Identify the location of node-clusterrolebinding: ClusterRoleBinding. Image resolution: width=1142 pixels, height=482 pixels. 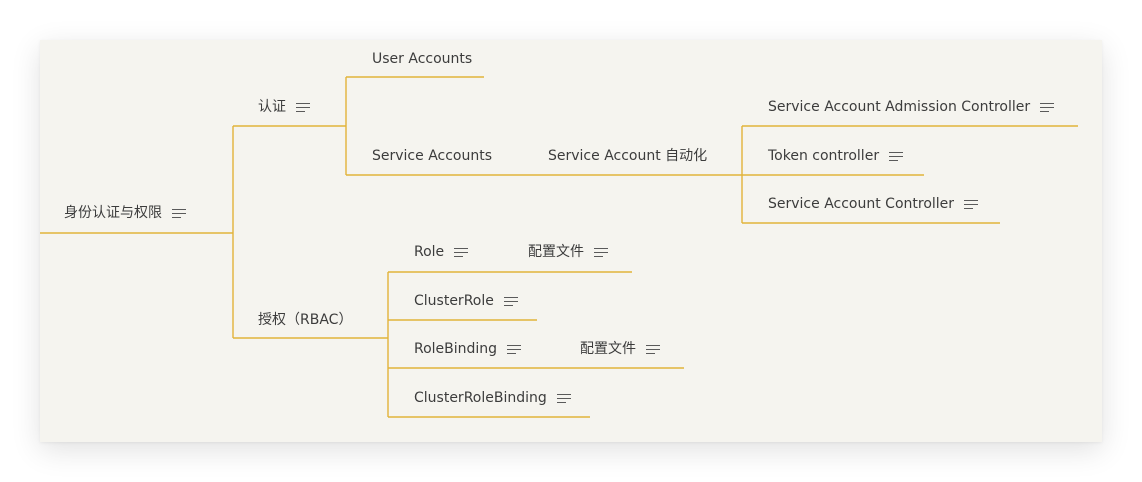
(492, 398).